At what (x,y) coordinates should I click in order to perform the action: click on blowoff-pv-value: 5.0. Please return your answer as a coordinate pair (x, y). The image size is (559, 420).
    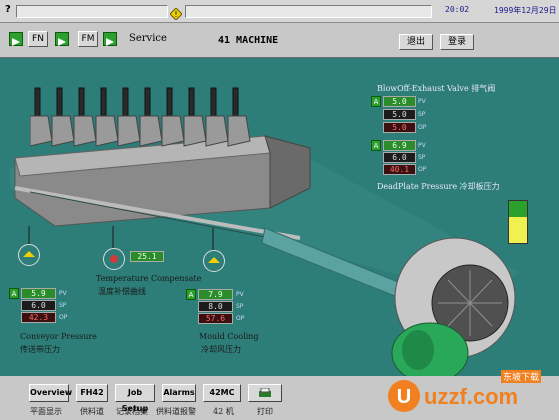
    Looking at the image, I should click on (399, 101).